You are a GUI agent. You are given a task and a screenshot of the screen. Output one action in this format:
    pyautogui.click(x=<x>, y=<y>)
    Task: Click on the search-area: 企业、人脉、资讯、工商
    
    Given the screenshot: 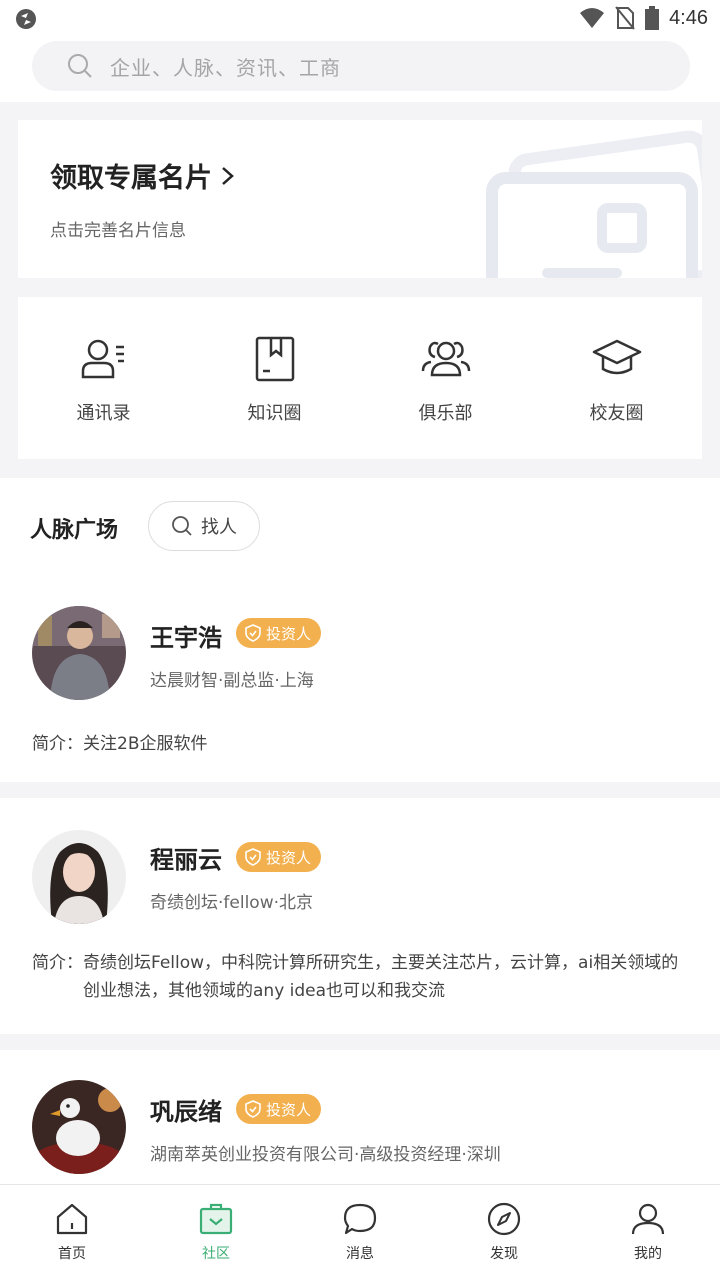 What is the action you would take?
    pyautogui.click(x=360, y=69)
    